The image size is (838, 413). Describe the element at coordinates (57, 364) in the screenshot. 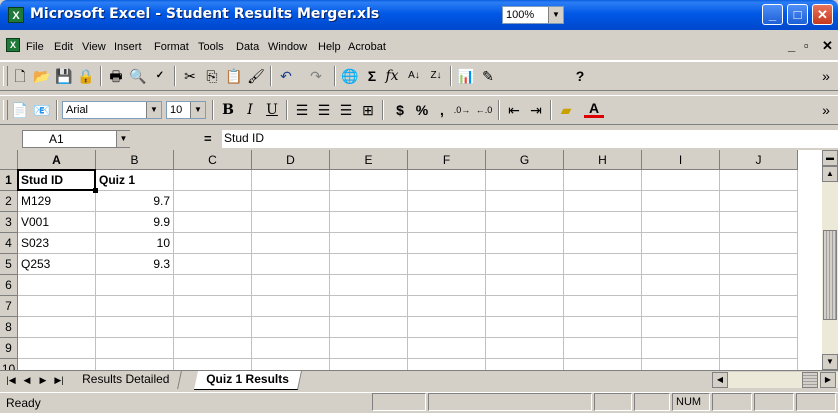

I see `cell-a10` at that location.